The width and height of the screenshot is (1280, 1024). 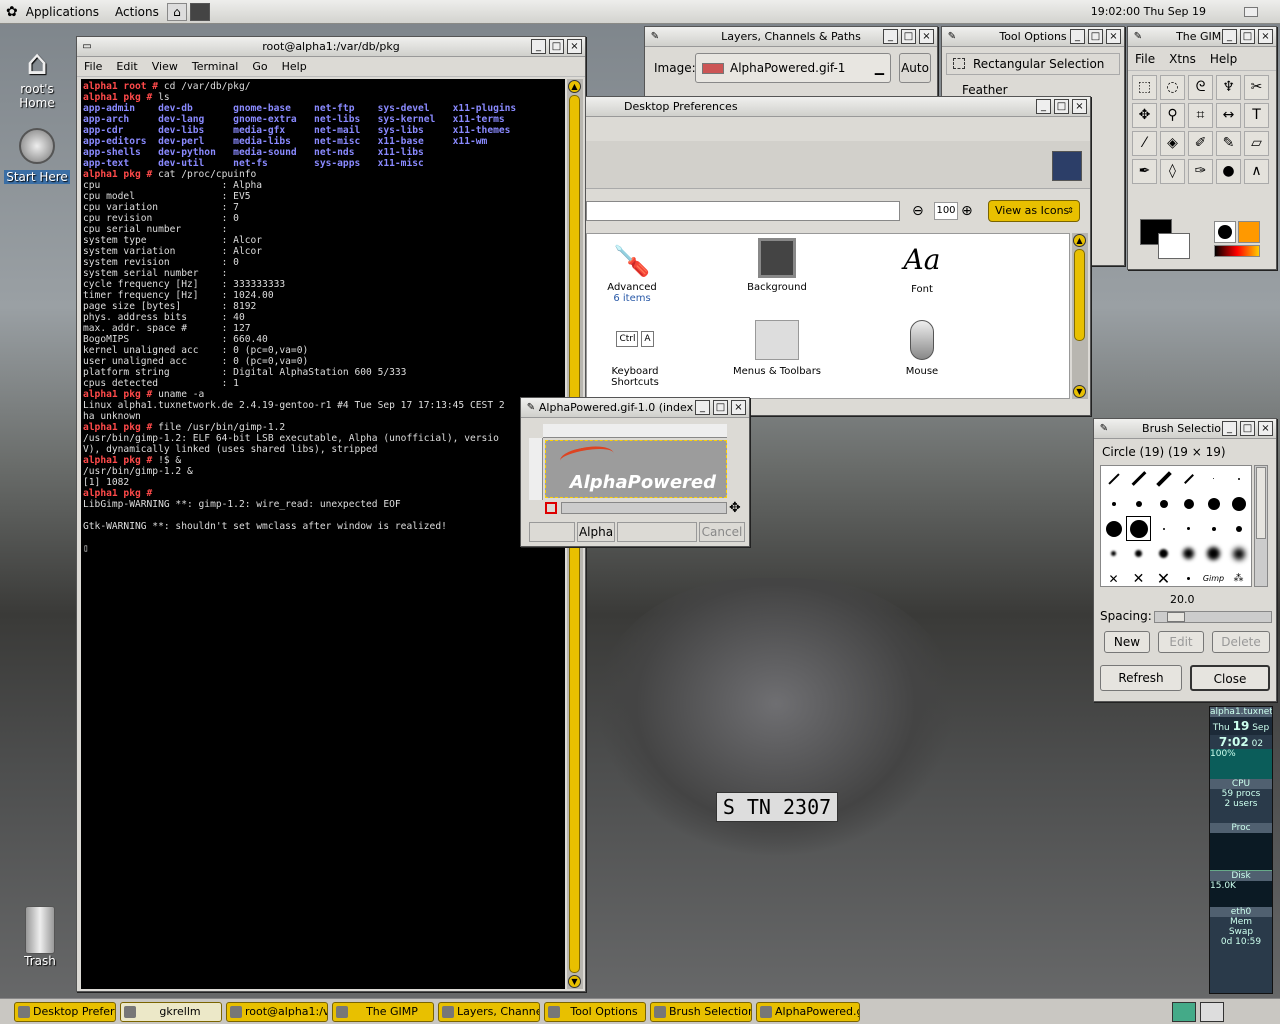 What do you see at coordinates (793, 68) in the screenshot?
I see `image-select: AlphaPowered.gif-1 ▁` at bounding box center [793, 68].